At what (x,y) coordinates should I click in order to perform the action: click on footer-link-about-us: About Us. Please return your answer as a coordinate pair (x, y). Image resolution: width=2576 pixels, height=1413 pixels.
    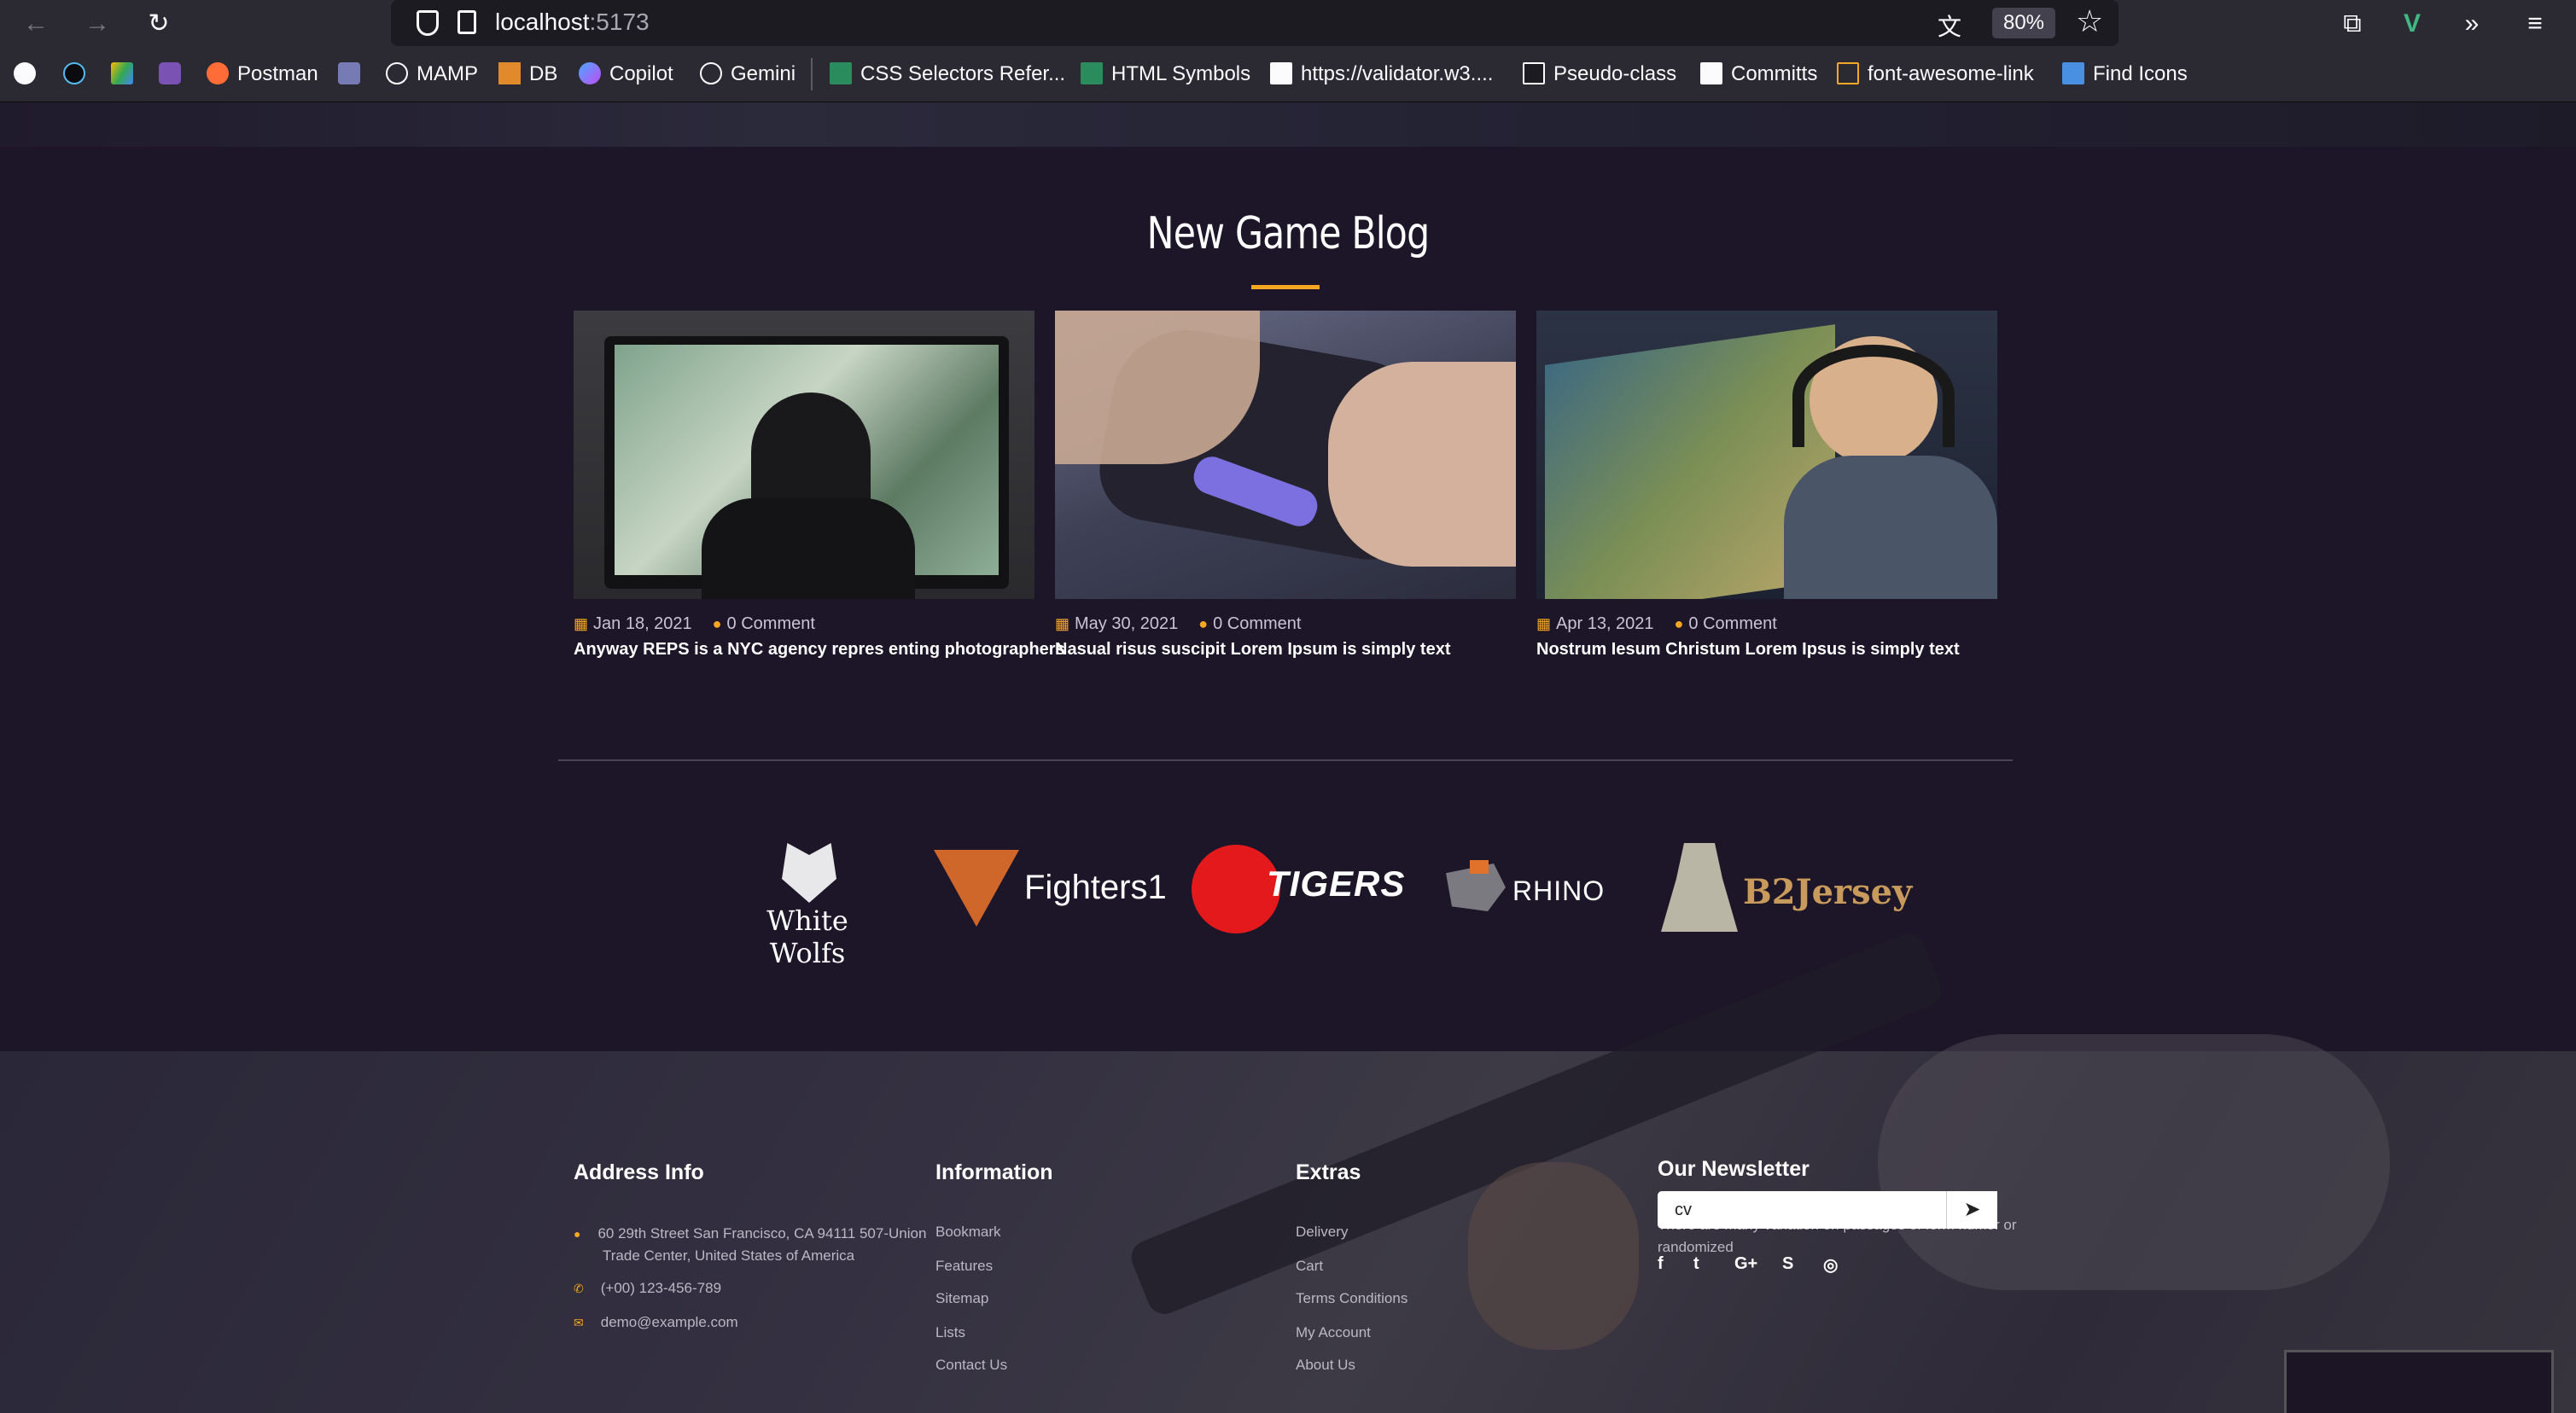
    Looking at the image, I should click on (1325, 1365).